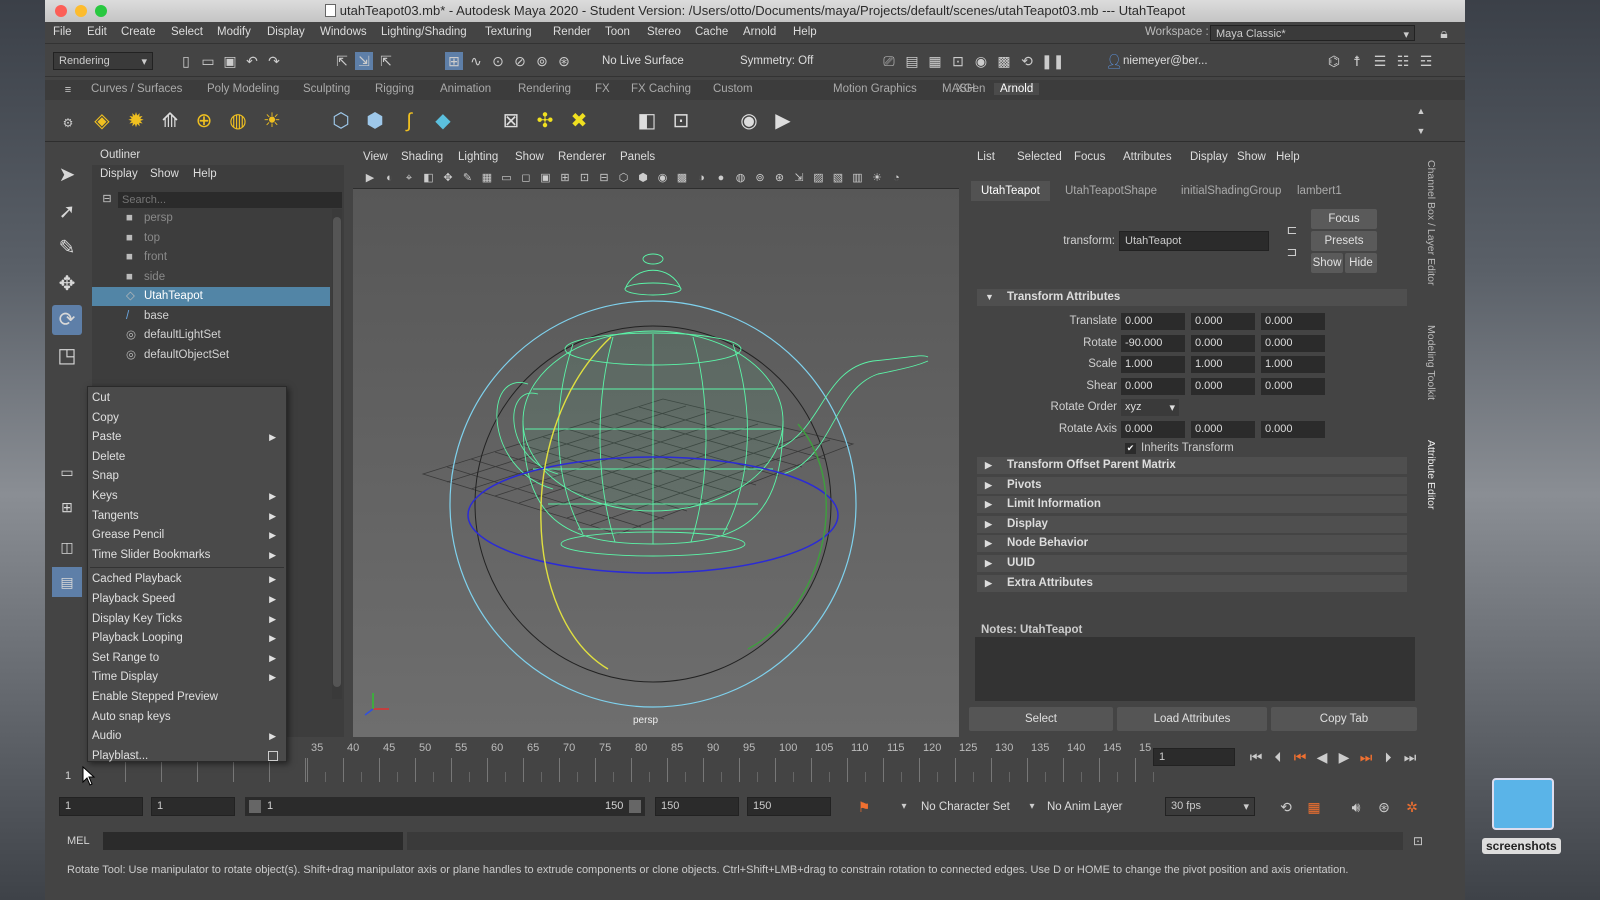 The image size is (1600, 900). I want to click on camera-icon: ▶, so click(370, 178).